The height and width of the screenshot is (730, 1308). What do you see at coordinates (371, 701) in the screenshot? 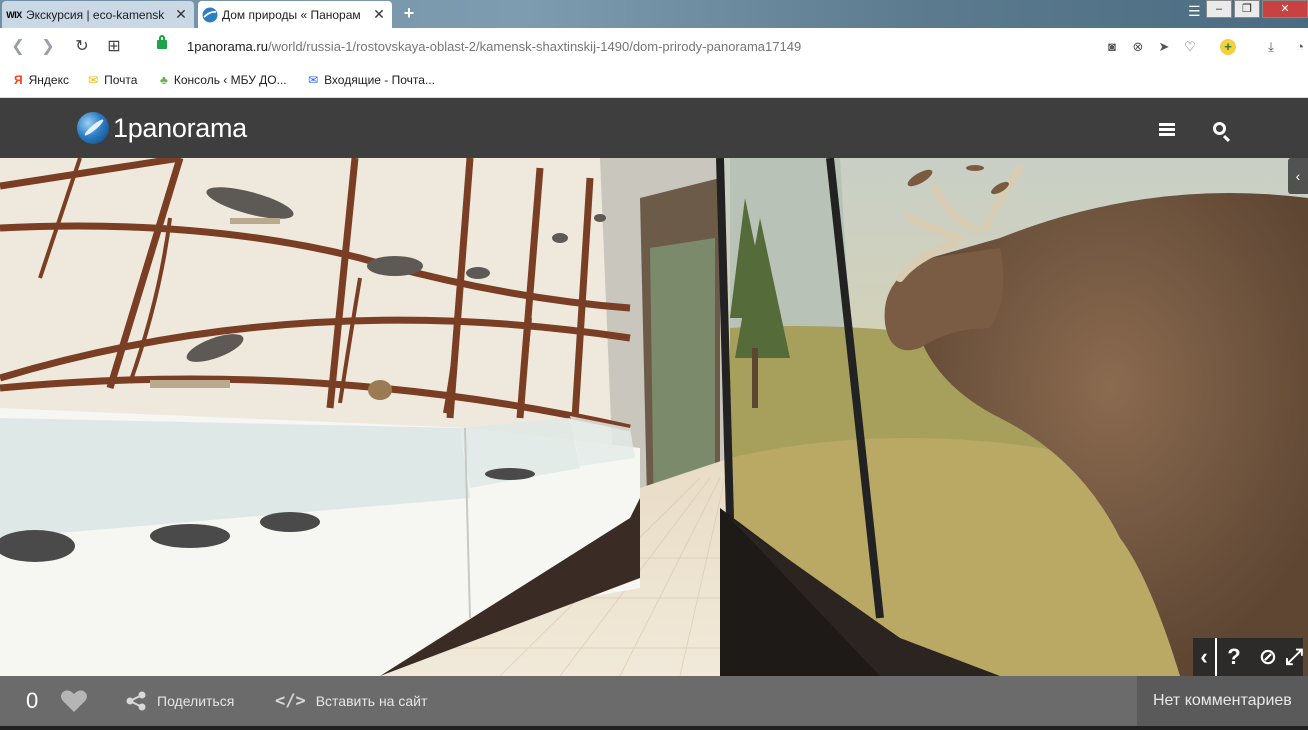
I see `embed-label: Вставить на сайт` at bounding box center [371, 701].